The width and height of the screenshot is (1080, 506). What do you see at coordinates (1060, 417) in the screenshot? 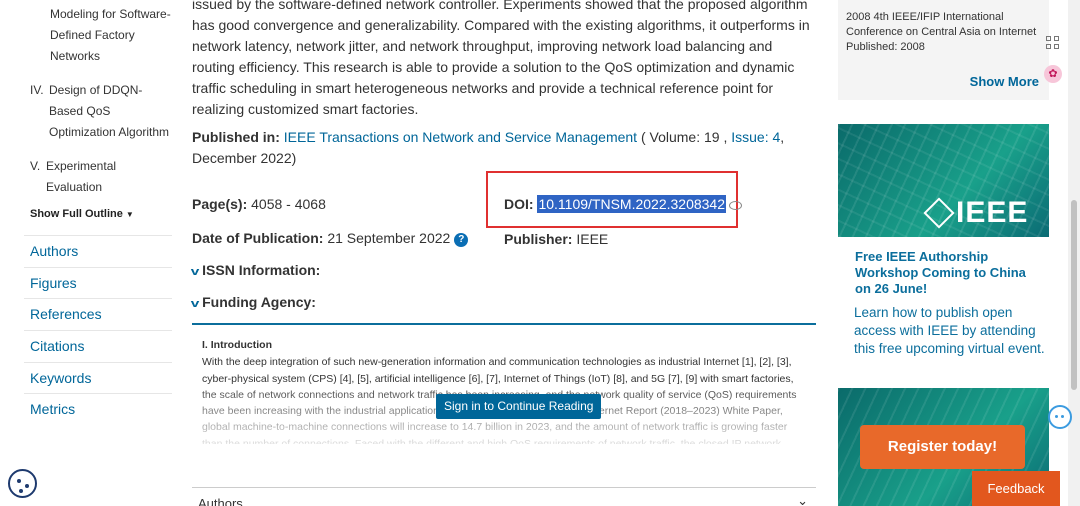
I see `chat-icon` at bounding box center [1060, 417].